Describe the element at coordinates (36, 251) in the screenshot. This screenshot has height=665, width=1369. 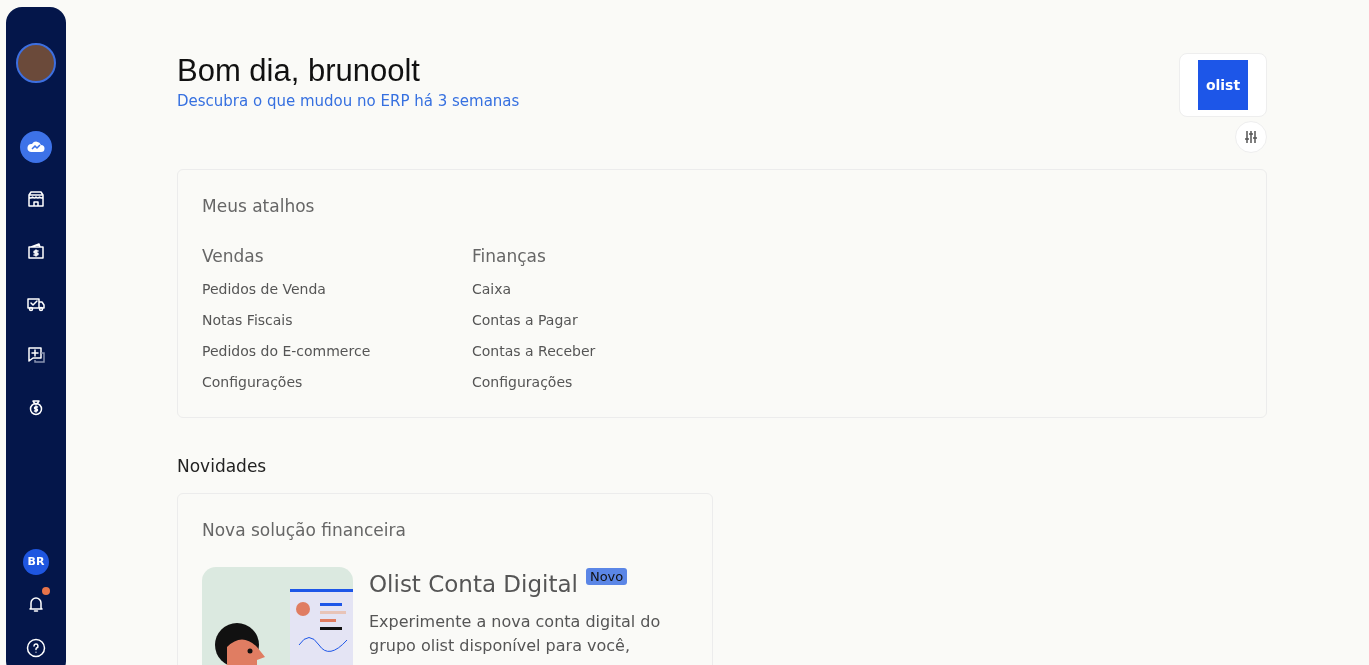
I see `wallet-icon` at that location.